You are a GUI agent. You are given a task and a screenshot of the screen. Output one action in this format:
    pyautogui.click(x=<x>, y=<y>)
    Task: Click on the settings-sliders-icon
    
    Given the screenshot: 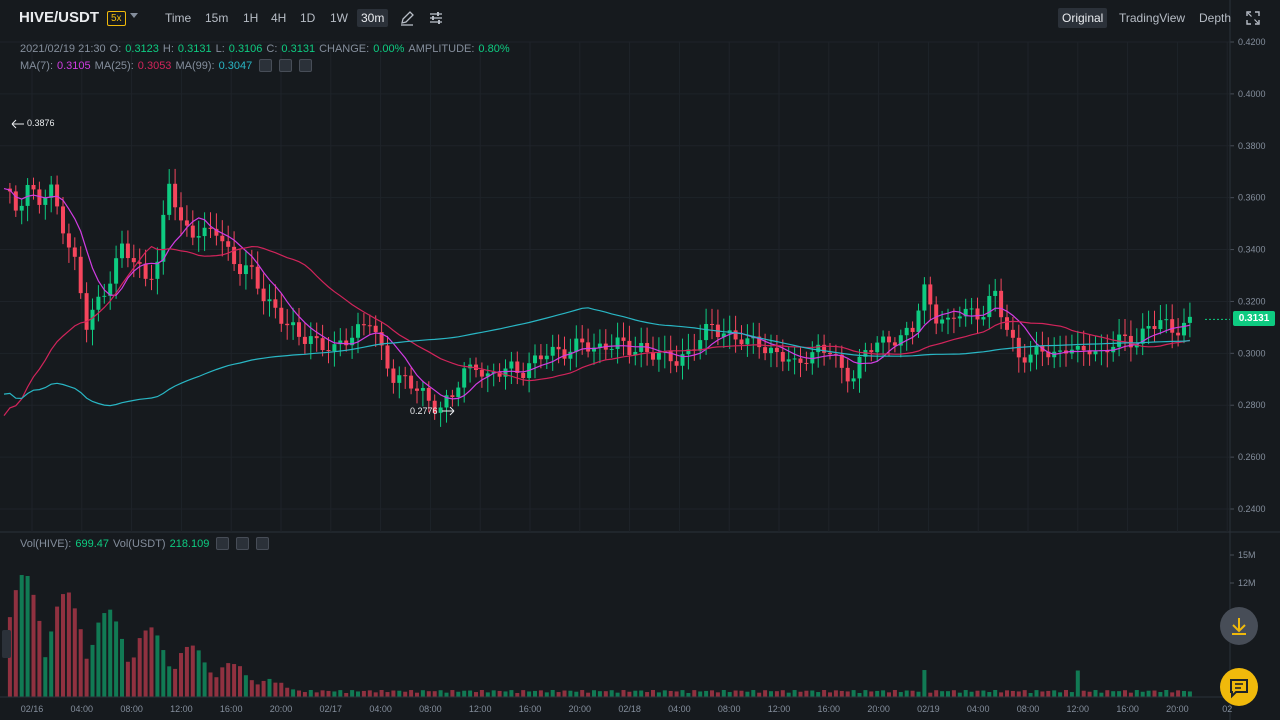 What is the action you would take?
    pyautogui.click(x=436, y=18)
    